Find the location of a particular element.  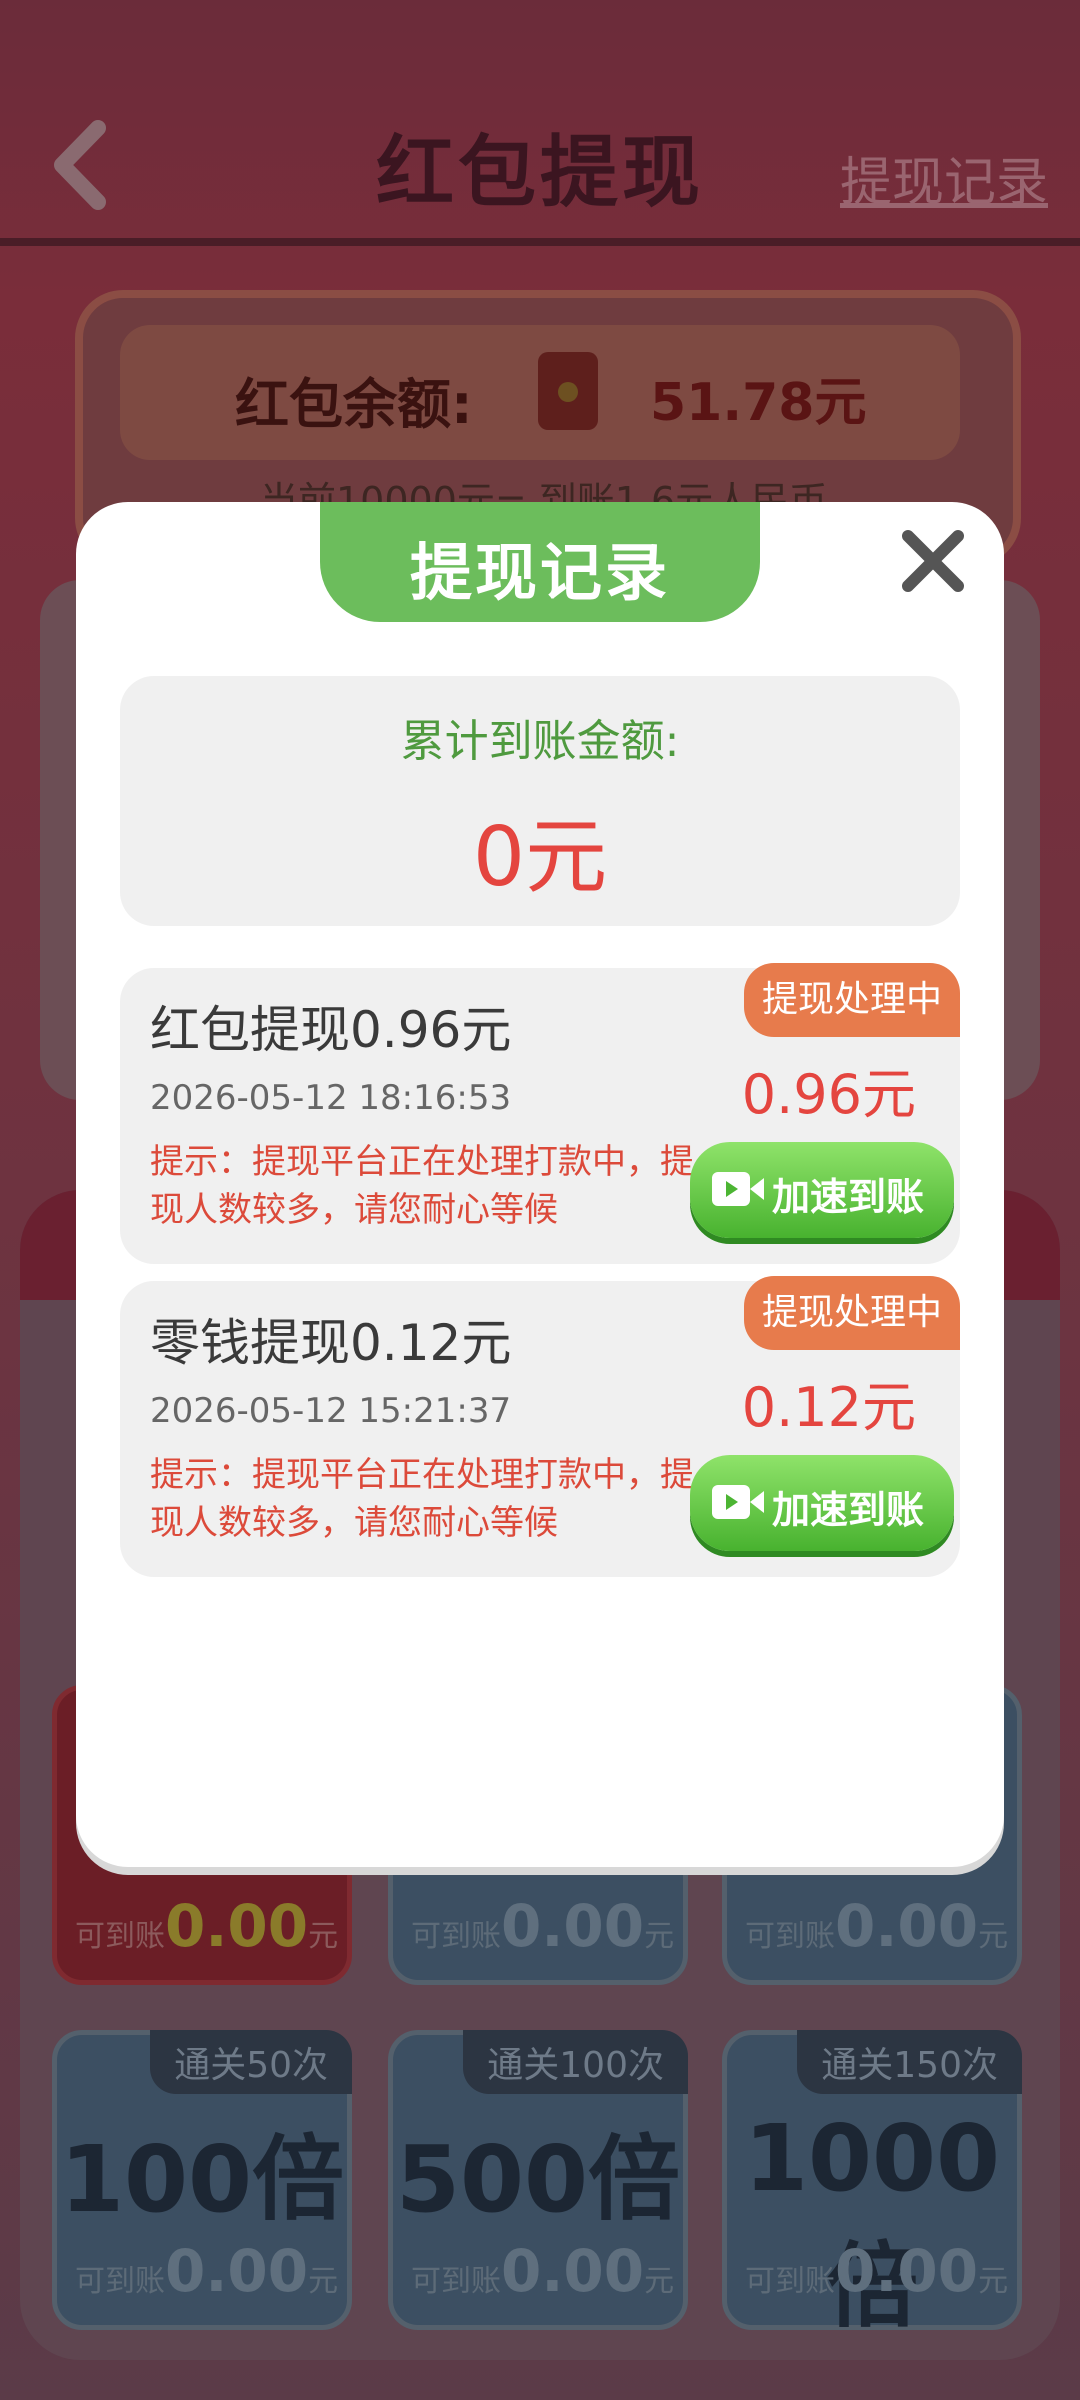

tile-multiplier: 500倍 is located at coordinates (538, 2179).